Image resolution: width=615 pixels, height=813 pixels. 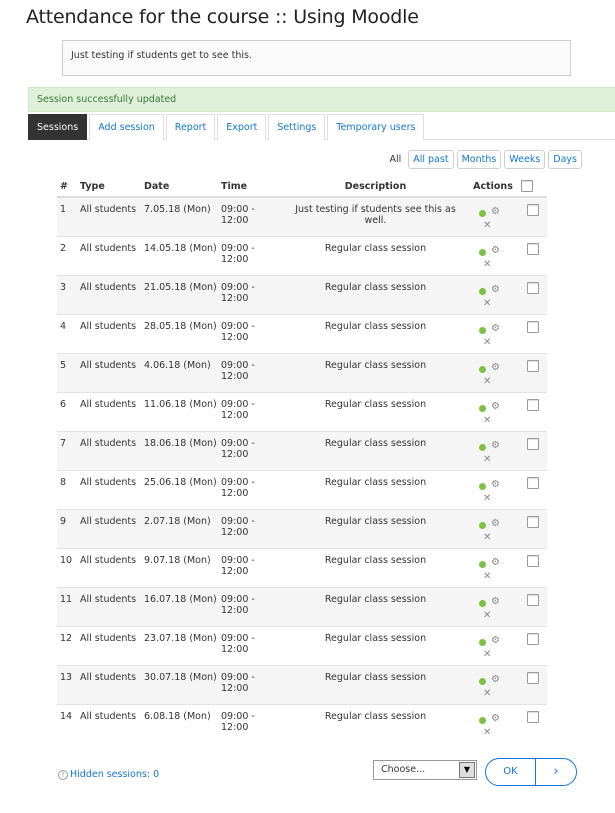 What do you see at coordinates (67, 216) in the screenshot?
I see `cell-num: 1` at bounding box center [67, 216].